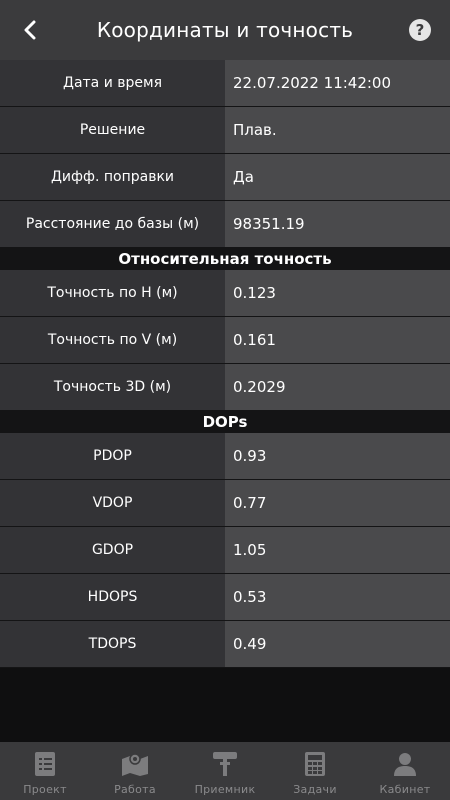 Image resolution: width=450 pixels, height=800 pixels. I want to click on row-label: TDOPS, so click(112, 644).